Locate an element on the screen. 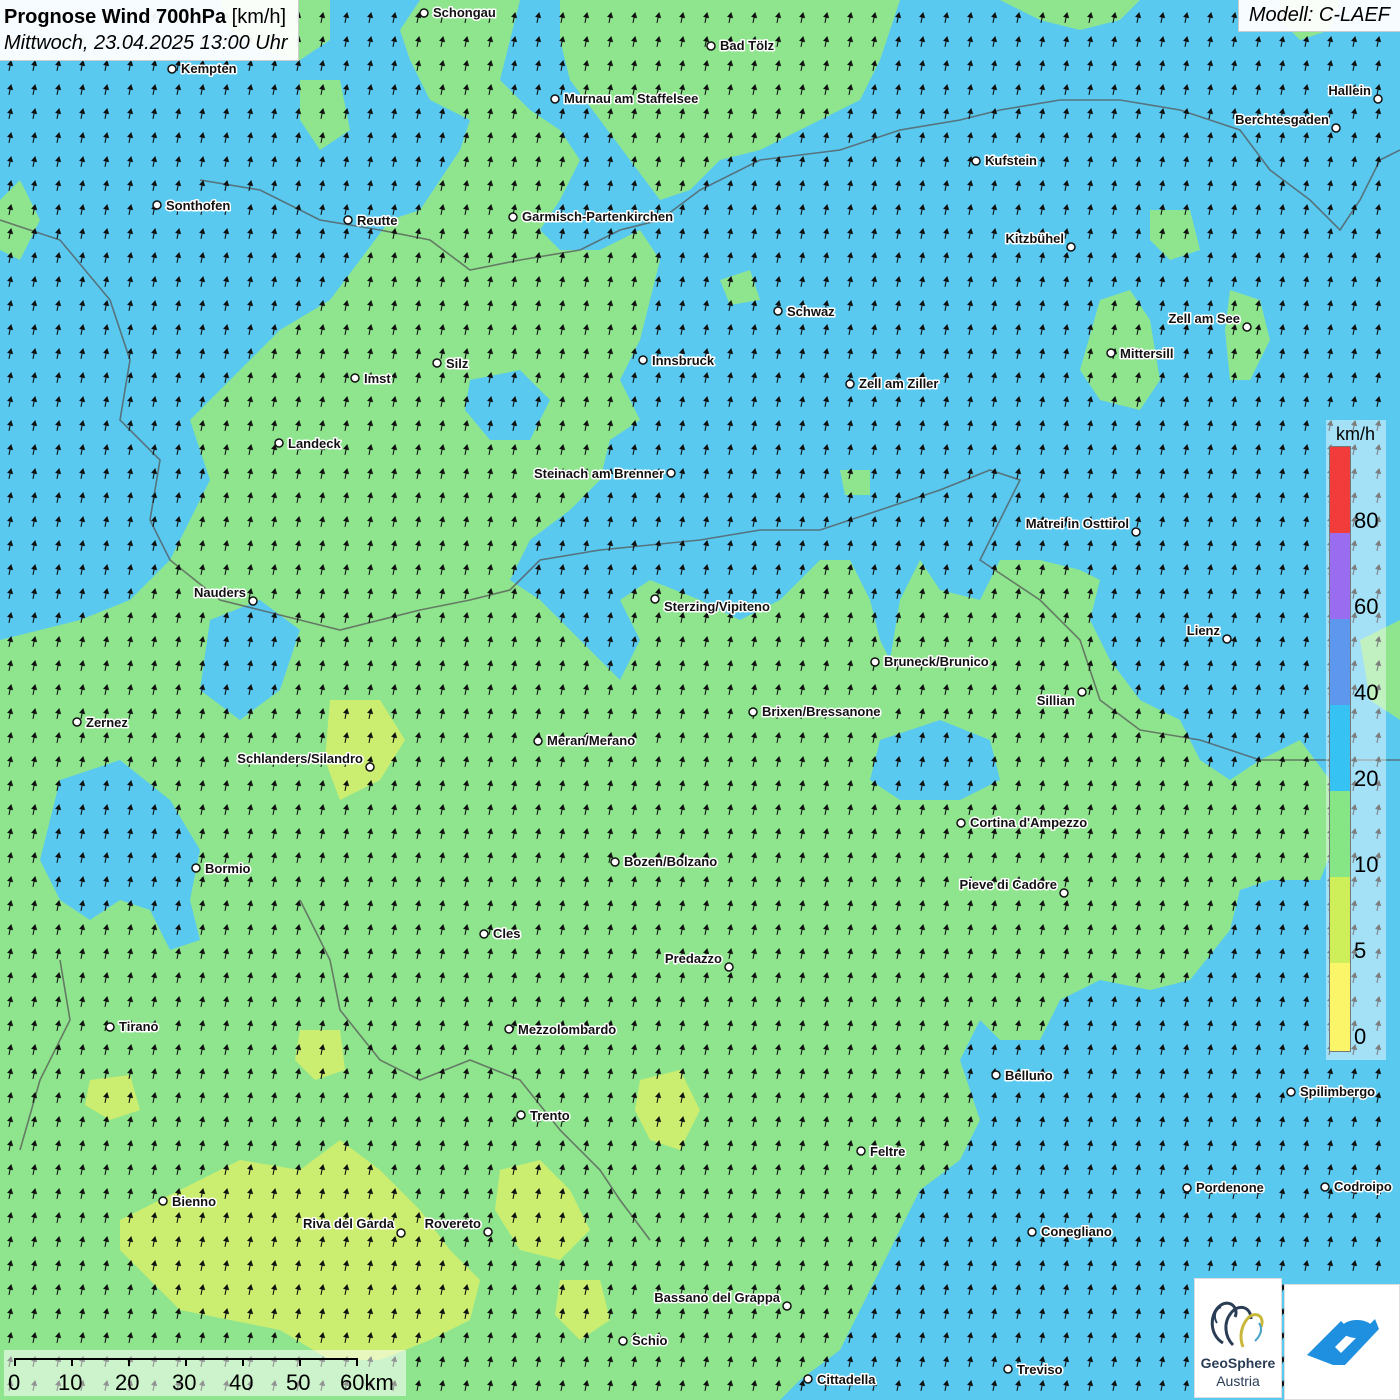 This screenshot has height=1400, width=1400. city-label: Cortina d'Ampezzo is located at coordinates (1028, 822).